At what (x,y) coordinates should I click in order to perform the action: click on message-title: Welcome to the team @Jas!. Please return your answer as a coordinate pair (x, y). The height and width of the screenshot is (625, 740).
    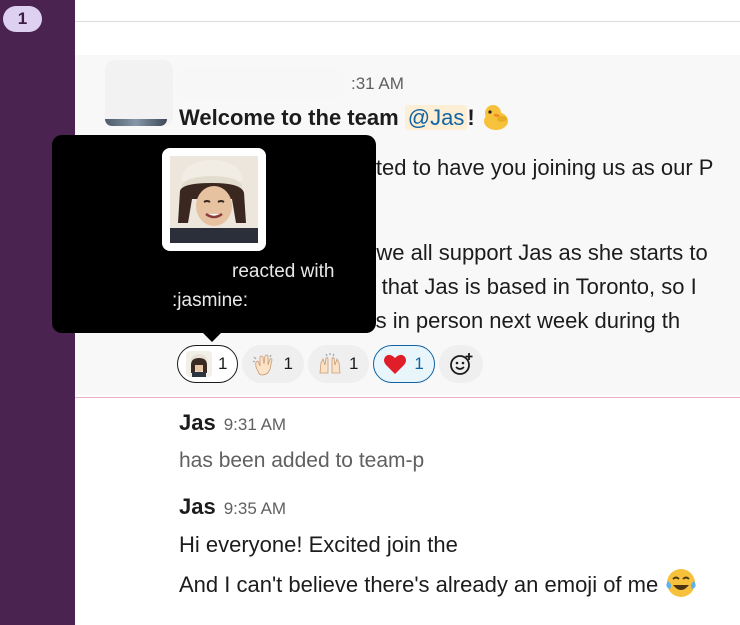
    Looking at the image, I should click on (345, 117).